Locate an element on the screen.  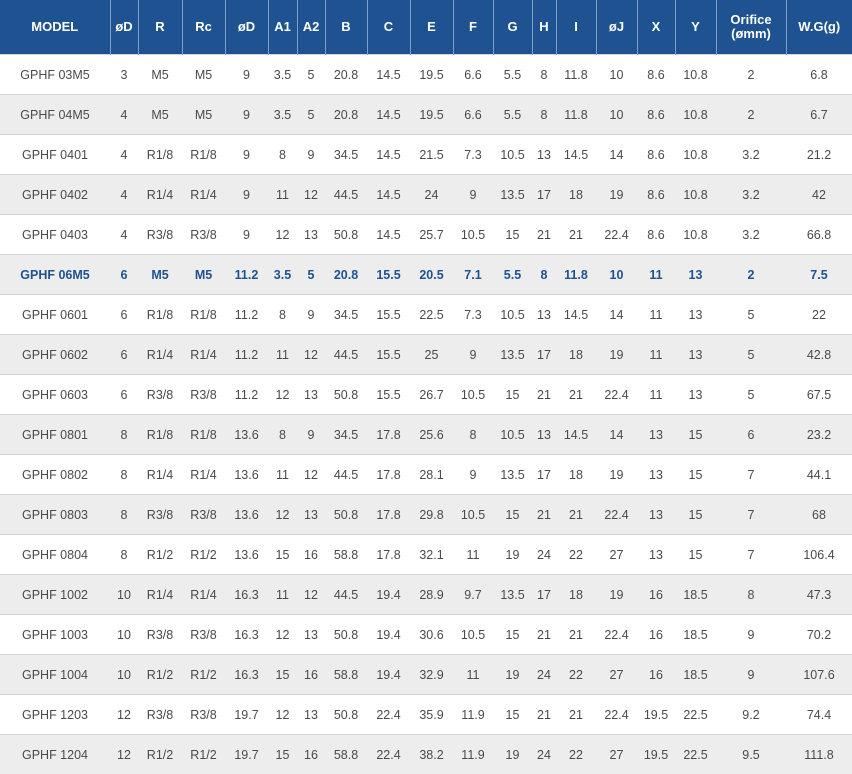
model-cell: GPHF 0602 is located at coordinates (55, 355).